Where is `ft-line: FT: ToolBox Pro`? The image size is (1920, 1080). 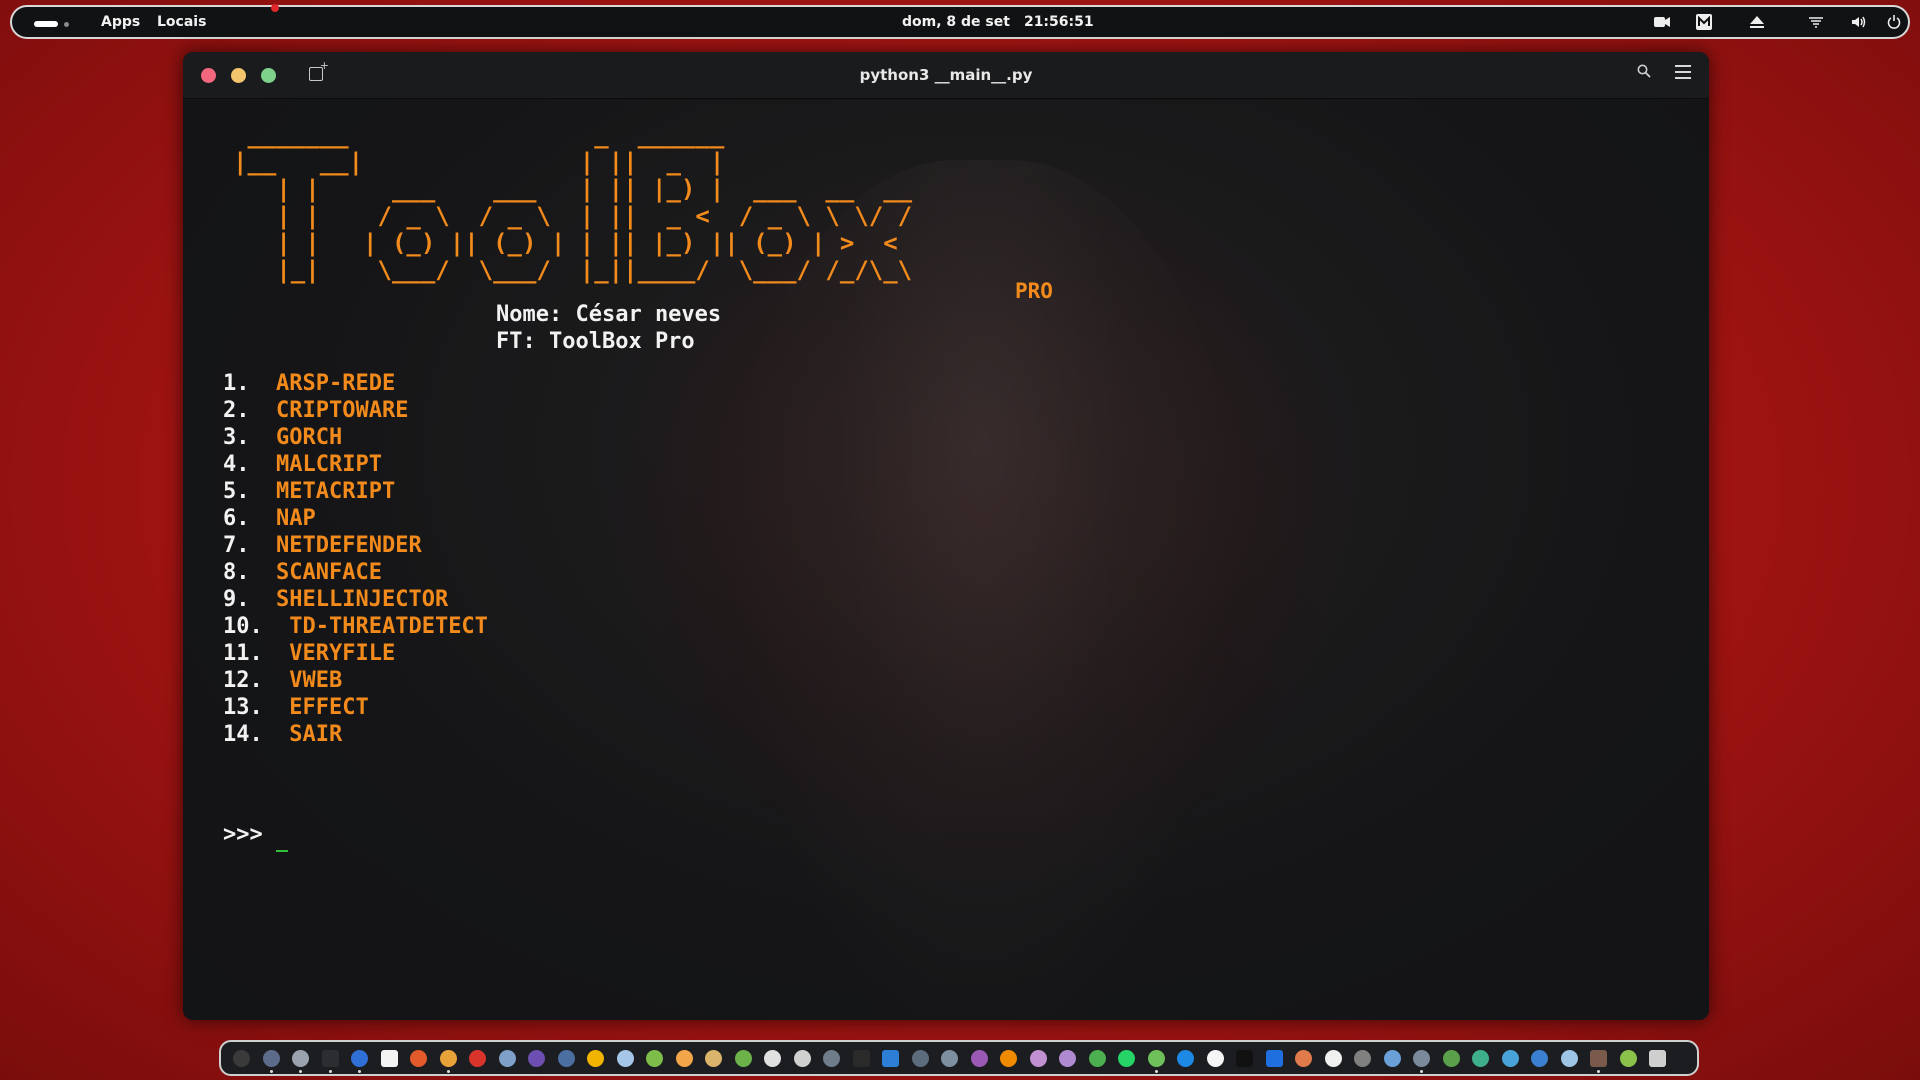
ft-line: FT: ToolBox Pro is located at coordinates (595, 341).